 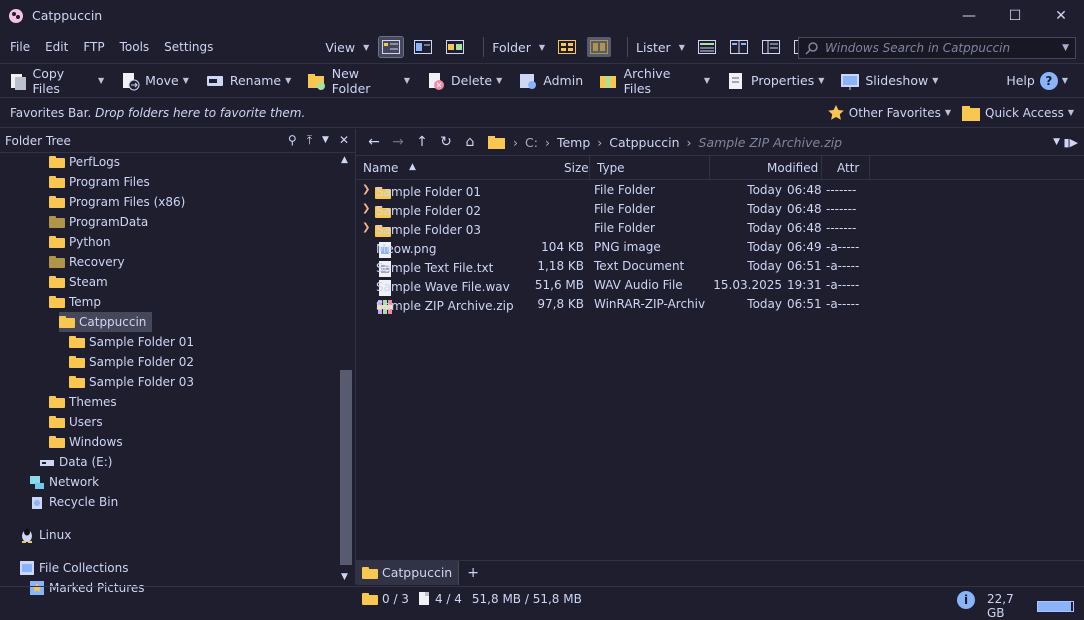 What do you see at coordinates (45, 535) in the screenshot?
I see `tree-item: Linux` at bounding box center [45, 535].